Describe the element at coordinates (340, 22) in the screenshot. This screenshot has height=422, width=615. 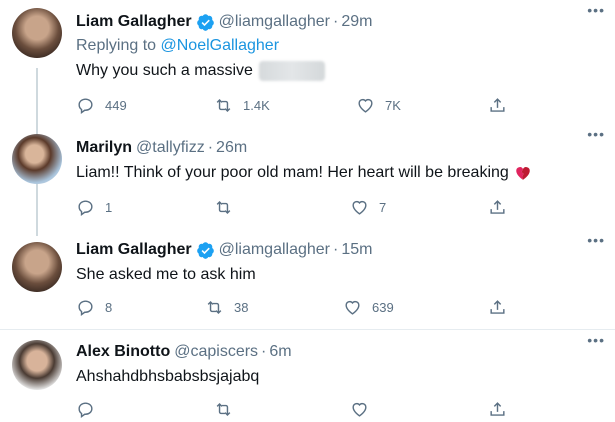
I see `tweet-header: Liam Gallagher @liamgallagher · 29m` at that location.